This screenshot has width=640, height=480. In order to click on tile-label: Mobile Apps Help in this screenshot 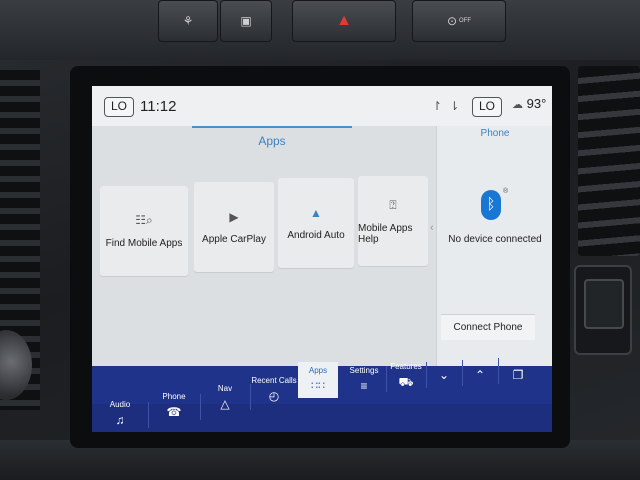, I will do `click(385, 233)`.